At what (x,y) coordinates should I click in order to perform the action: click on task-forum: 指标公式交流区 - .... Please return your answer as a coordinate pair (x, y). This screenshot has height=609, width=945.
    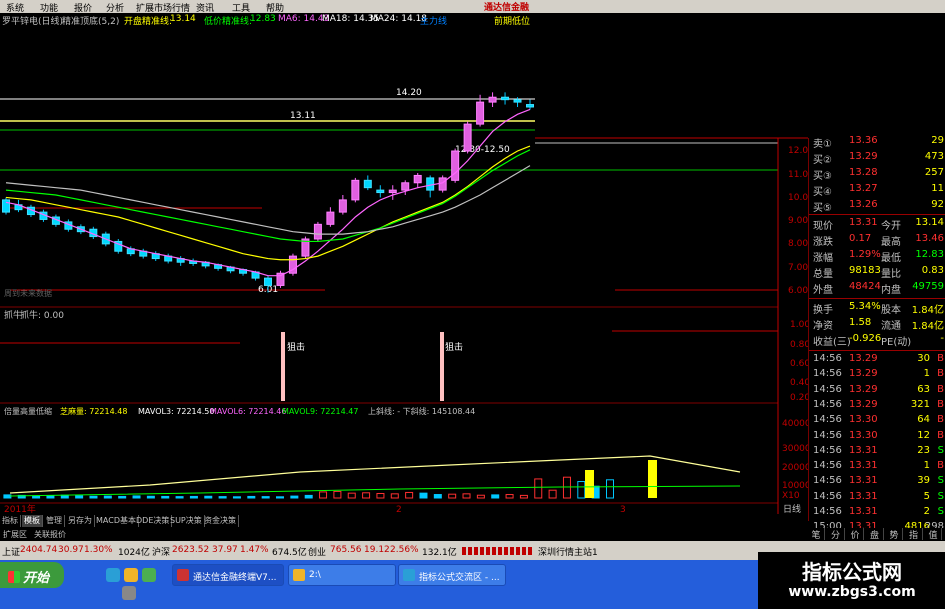
    Looking at the image, I should click on (452, 575).